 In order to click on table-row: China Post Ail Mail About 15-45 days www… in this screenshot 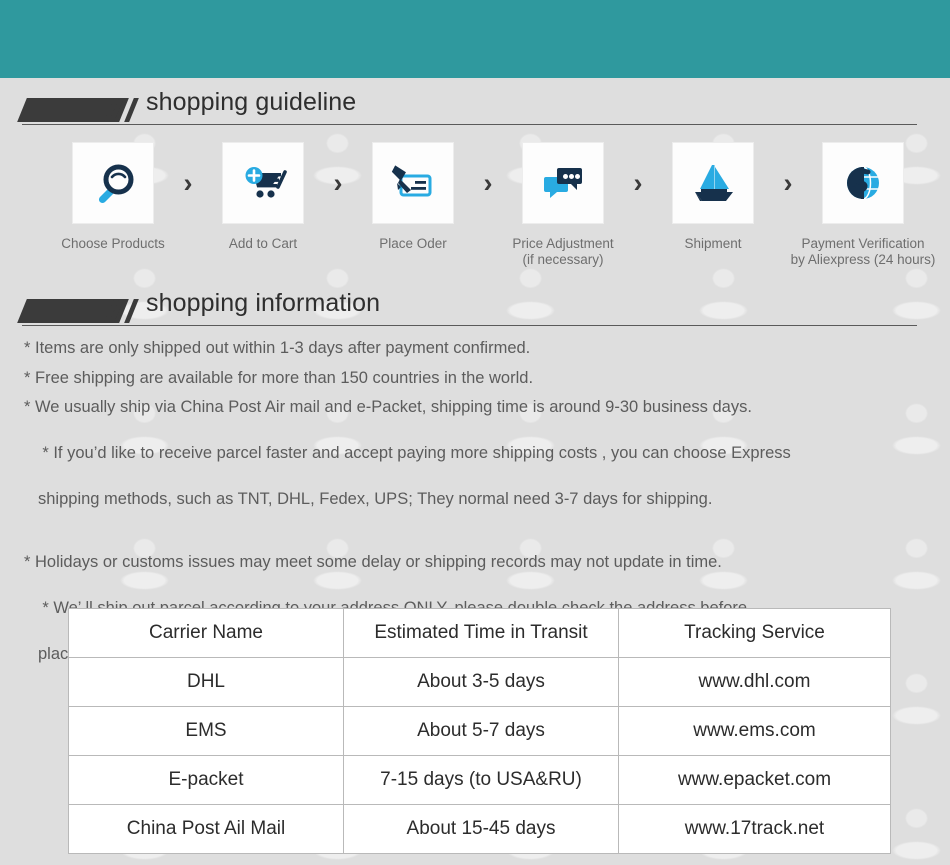, I will do `click(479, 829)`.